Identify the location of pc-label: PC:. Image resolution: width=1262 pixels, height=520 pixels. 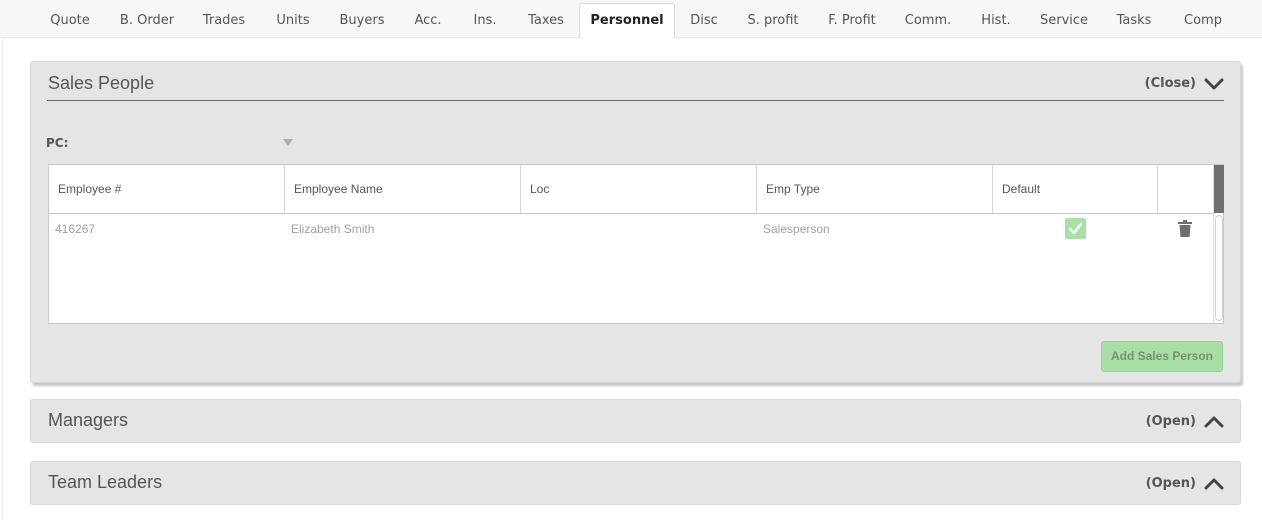
(57, 143).